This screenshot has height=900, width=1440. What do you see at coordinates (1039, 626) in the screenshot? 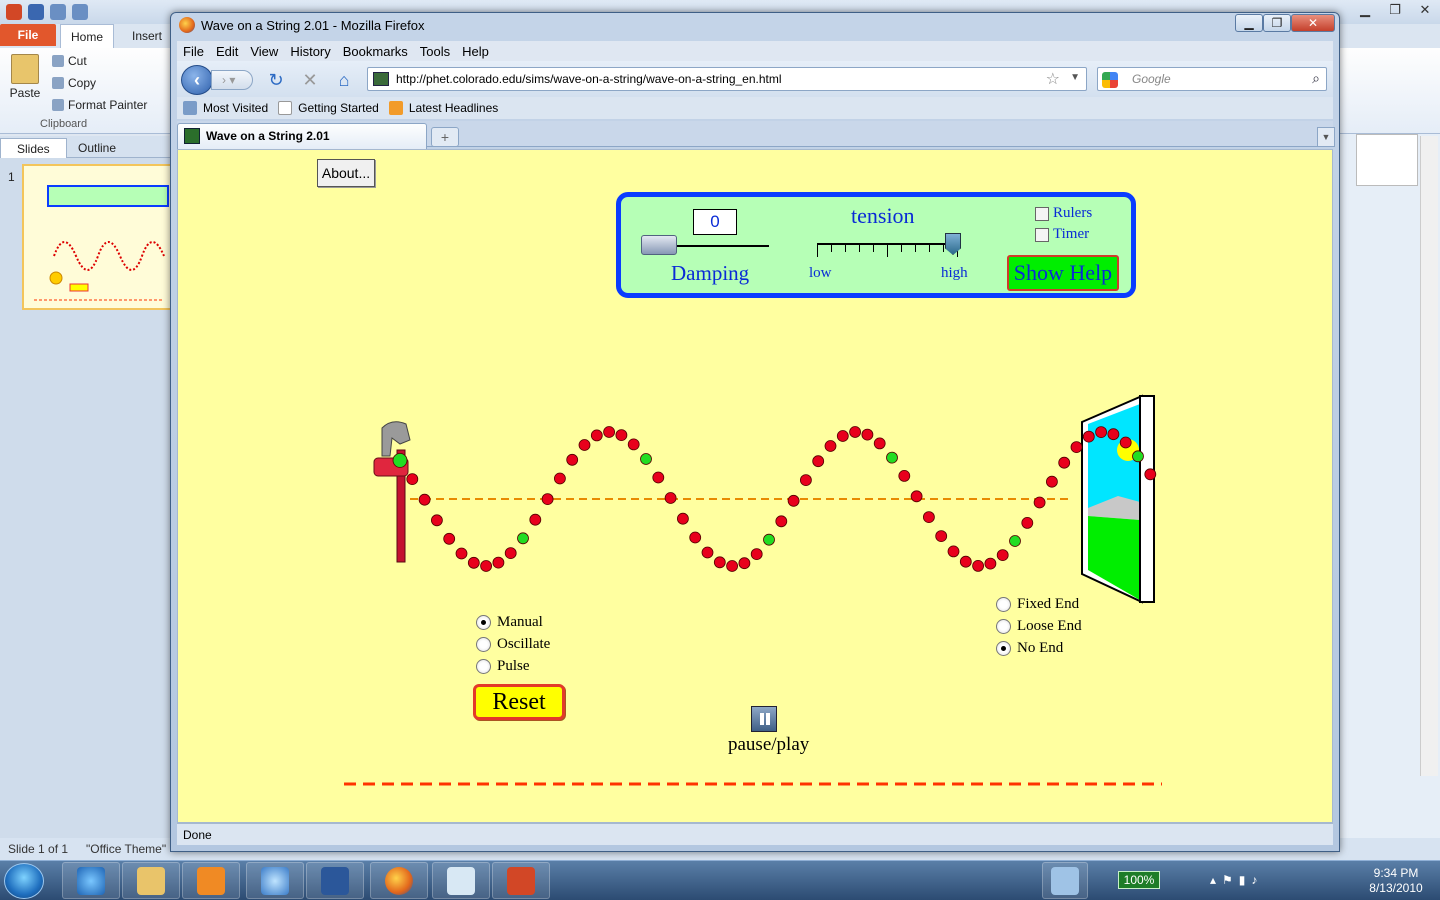
I see `end-loose-radio: Loose End` at bounding box center [1039, 626].